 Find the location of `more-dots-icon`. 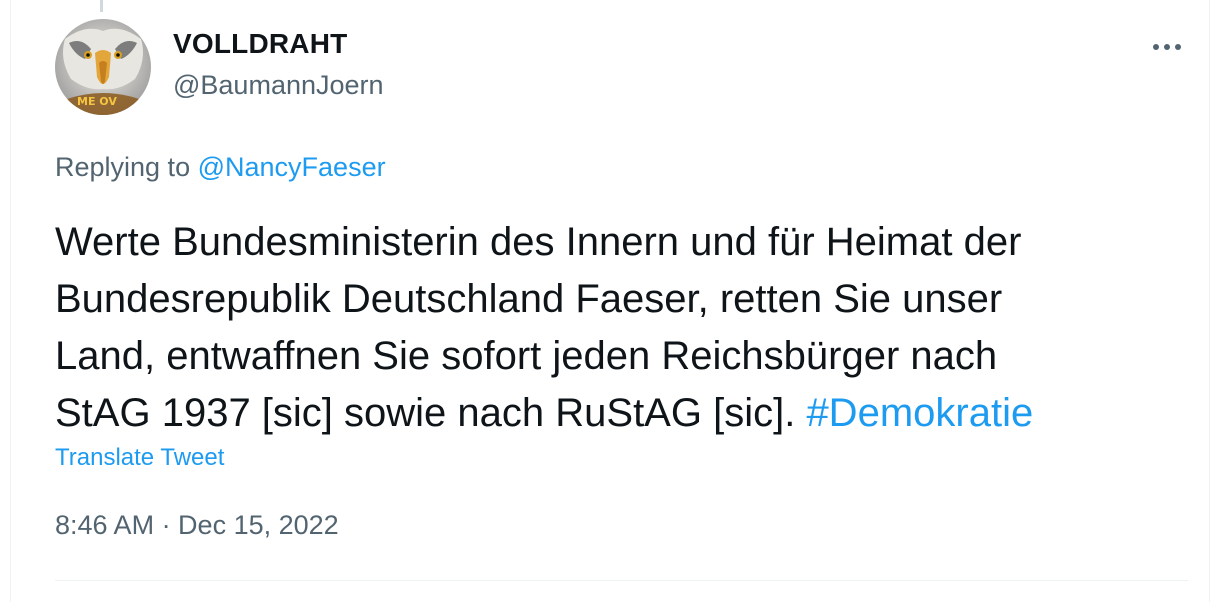

more-dots-icon is located at coordinates (1167, 47).